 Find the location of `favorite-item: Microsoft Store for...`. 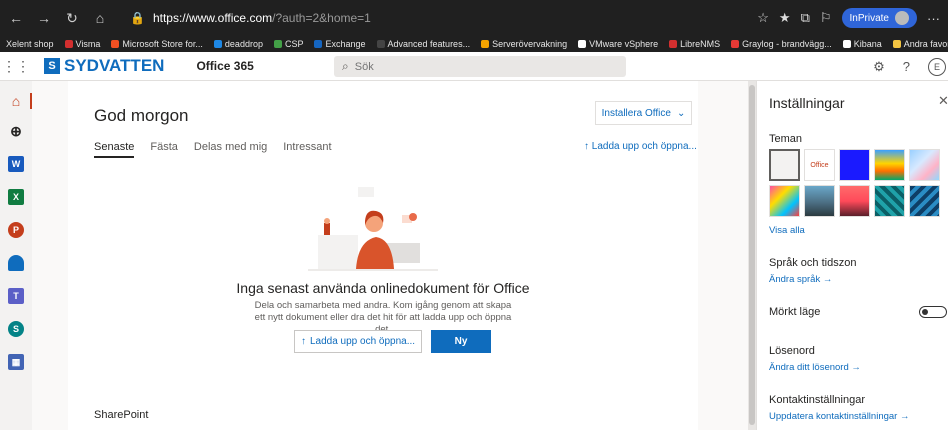

favorite-item: Microsoft Store for... is located at coordinates (157, 44).